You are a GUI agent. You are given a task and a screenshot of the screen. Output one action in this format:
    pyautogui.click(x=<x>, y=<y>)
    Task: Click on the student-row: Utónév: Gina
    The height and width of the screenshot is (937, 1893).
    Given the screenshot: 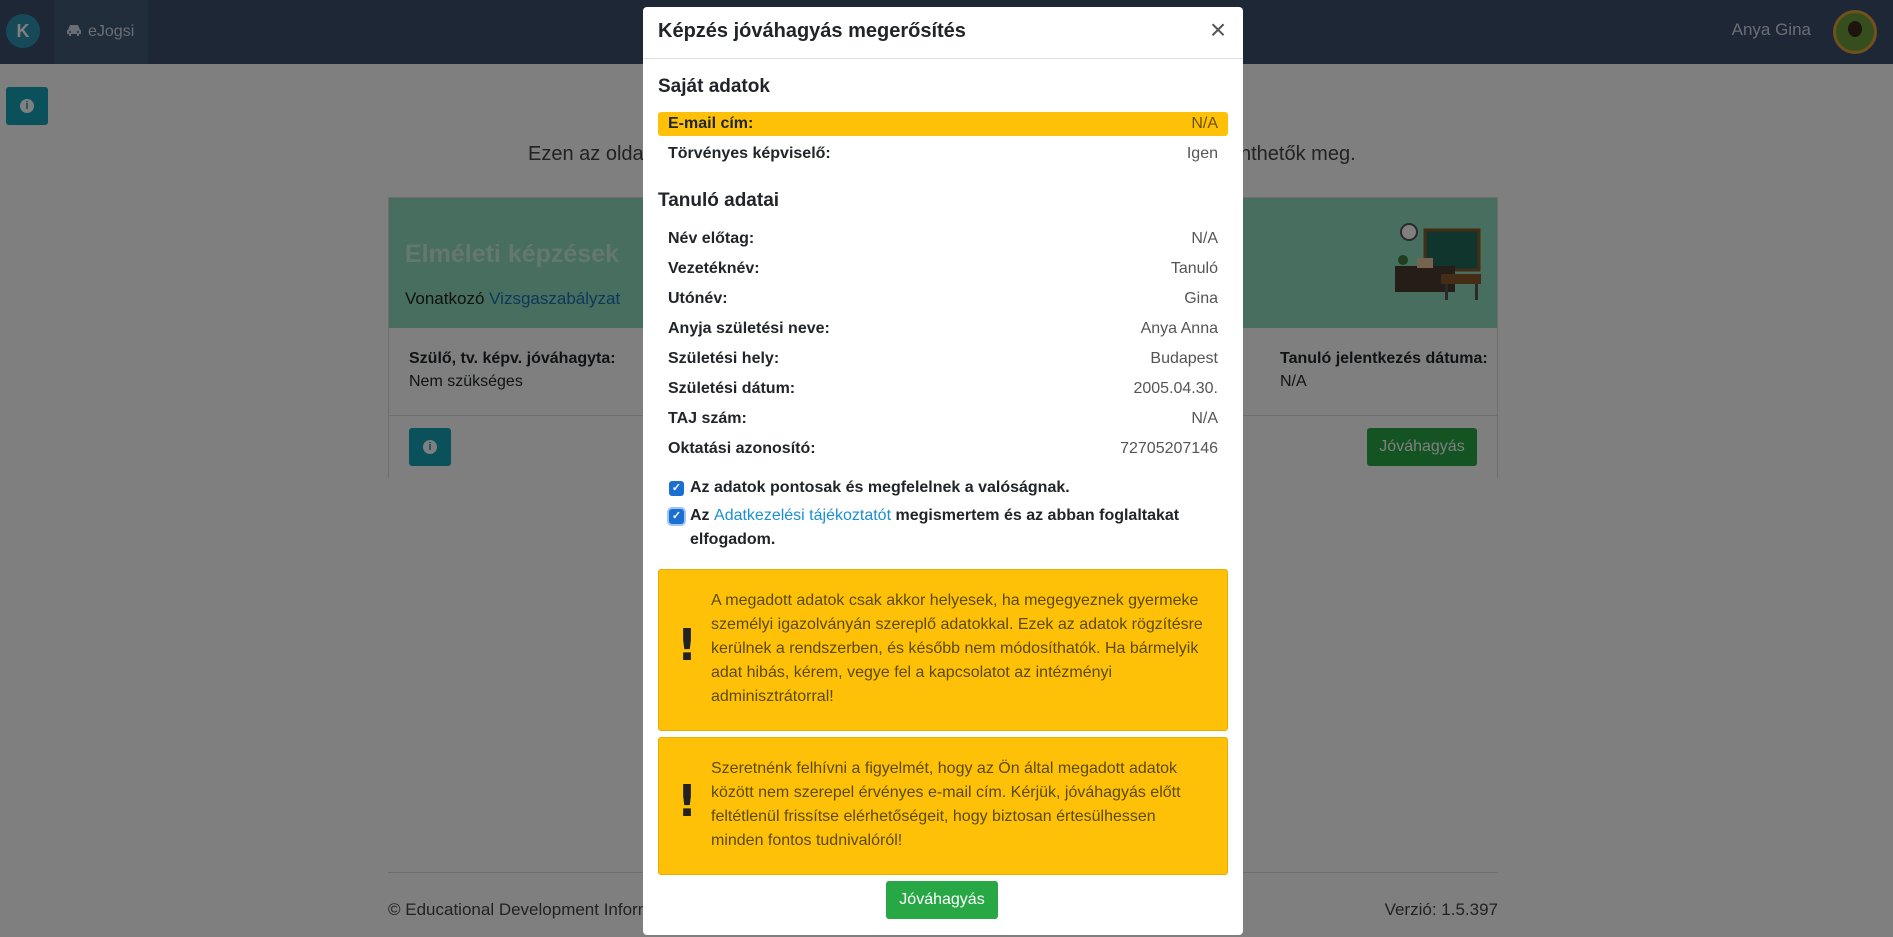 What is the action you would take?
    pyautogui.click(x=943, y=299)
    